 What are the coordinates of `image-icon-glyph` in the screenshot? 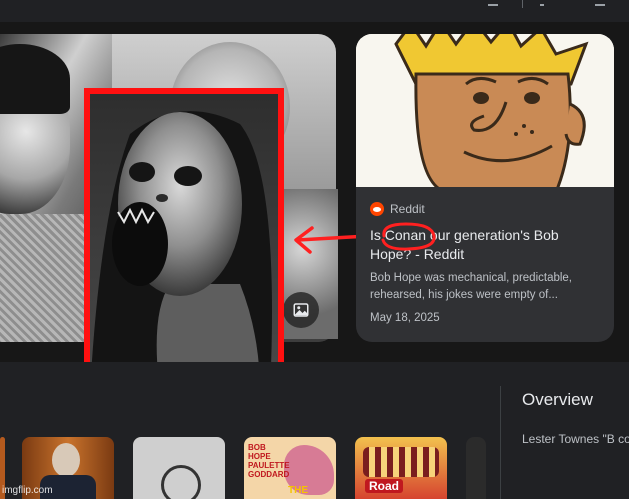 It's located at (301, 310).